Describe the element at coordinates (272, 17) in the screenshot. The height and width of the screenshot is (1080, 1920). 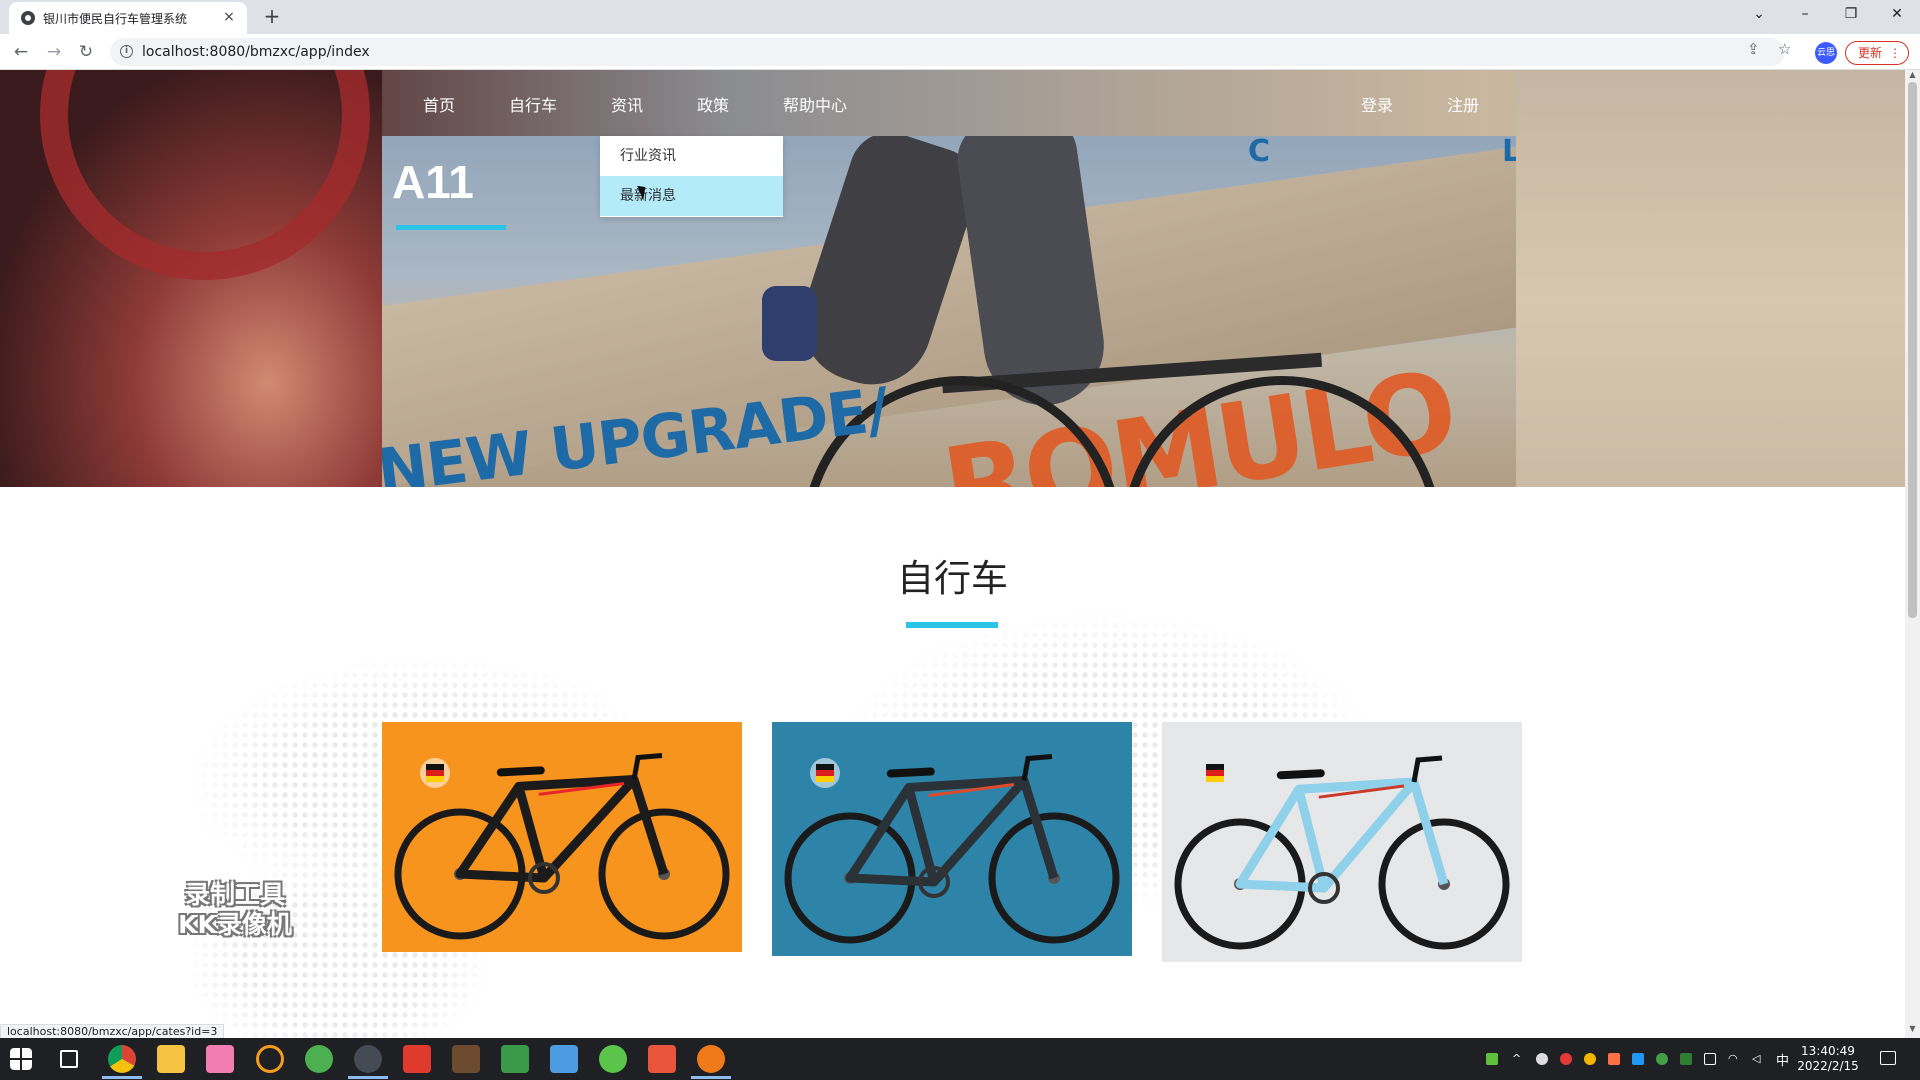
I see `new-tab-button: +` at that location.